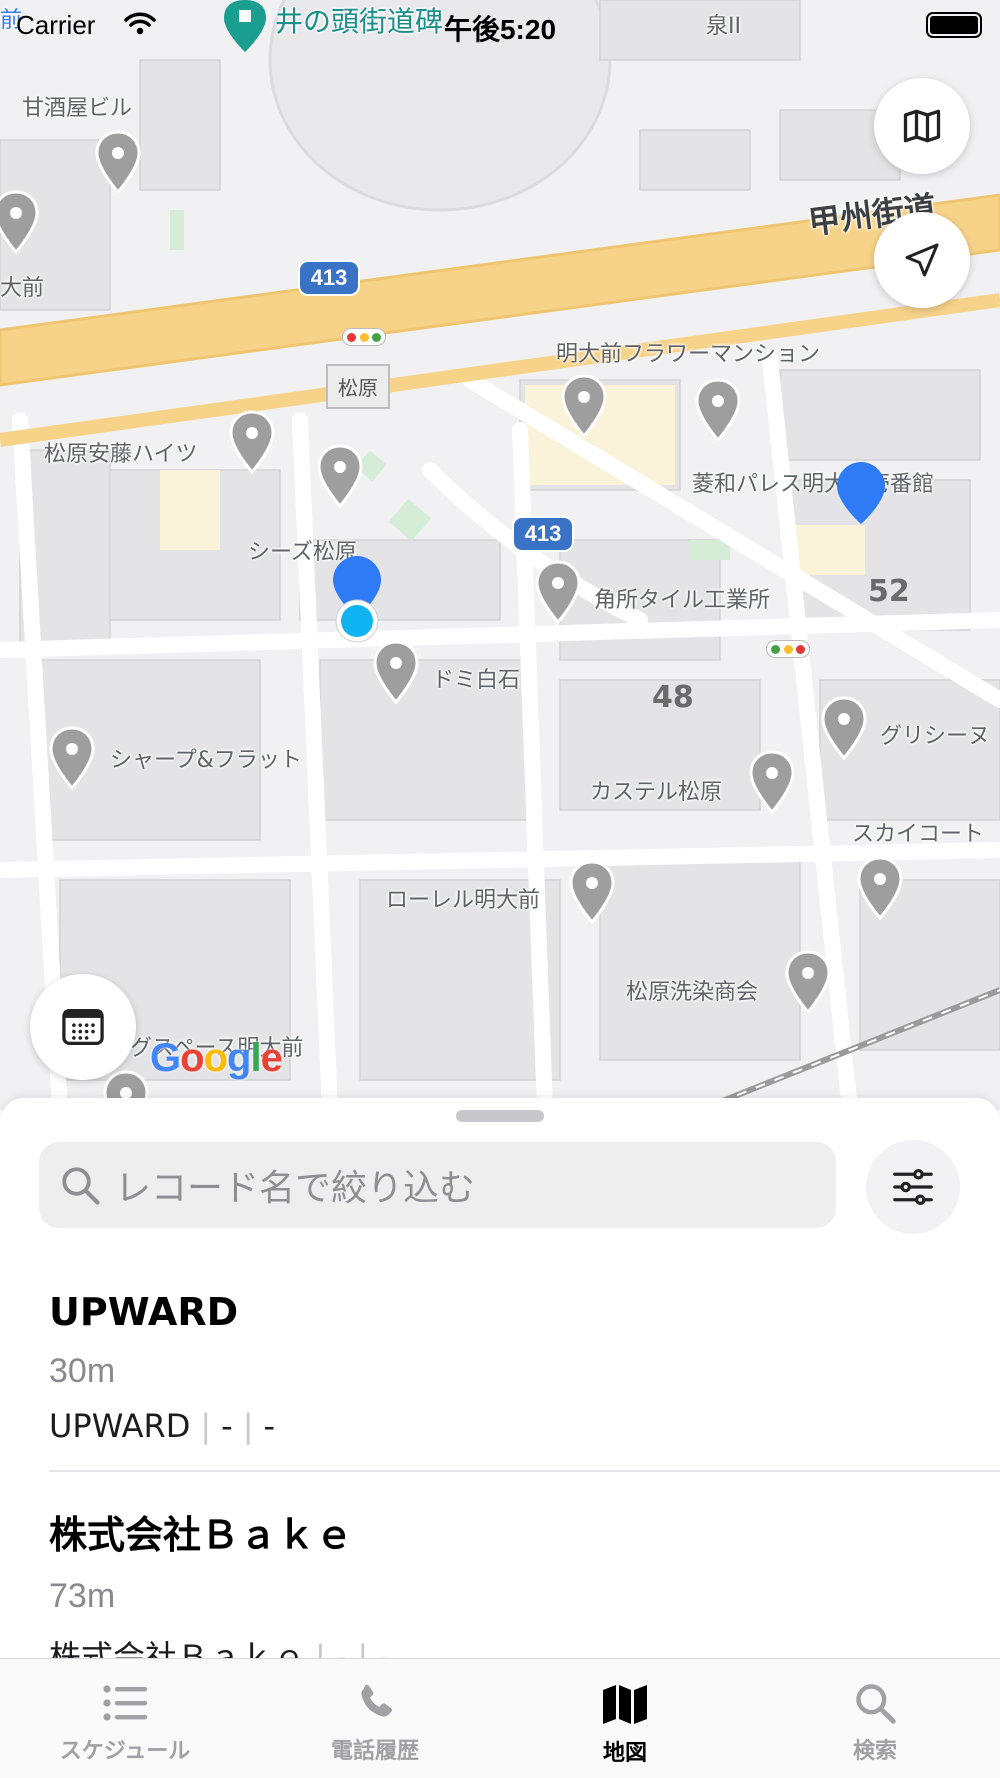  I want to click on status-time: 午後5:20, so click(500, 29).